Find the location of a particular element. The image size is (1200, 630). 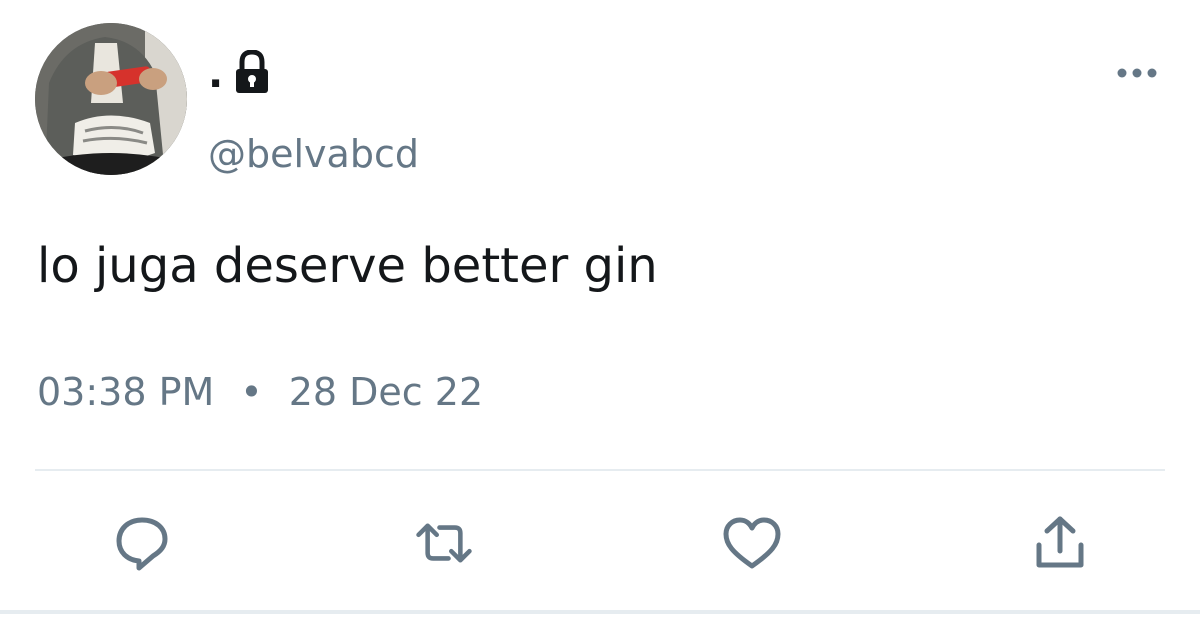

bottom-border is located at coordinates (600, 612).